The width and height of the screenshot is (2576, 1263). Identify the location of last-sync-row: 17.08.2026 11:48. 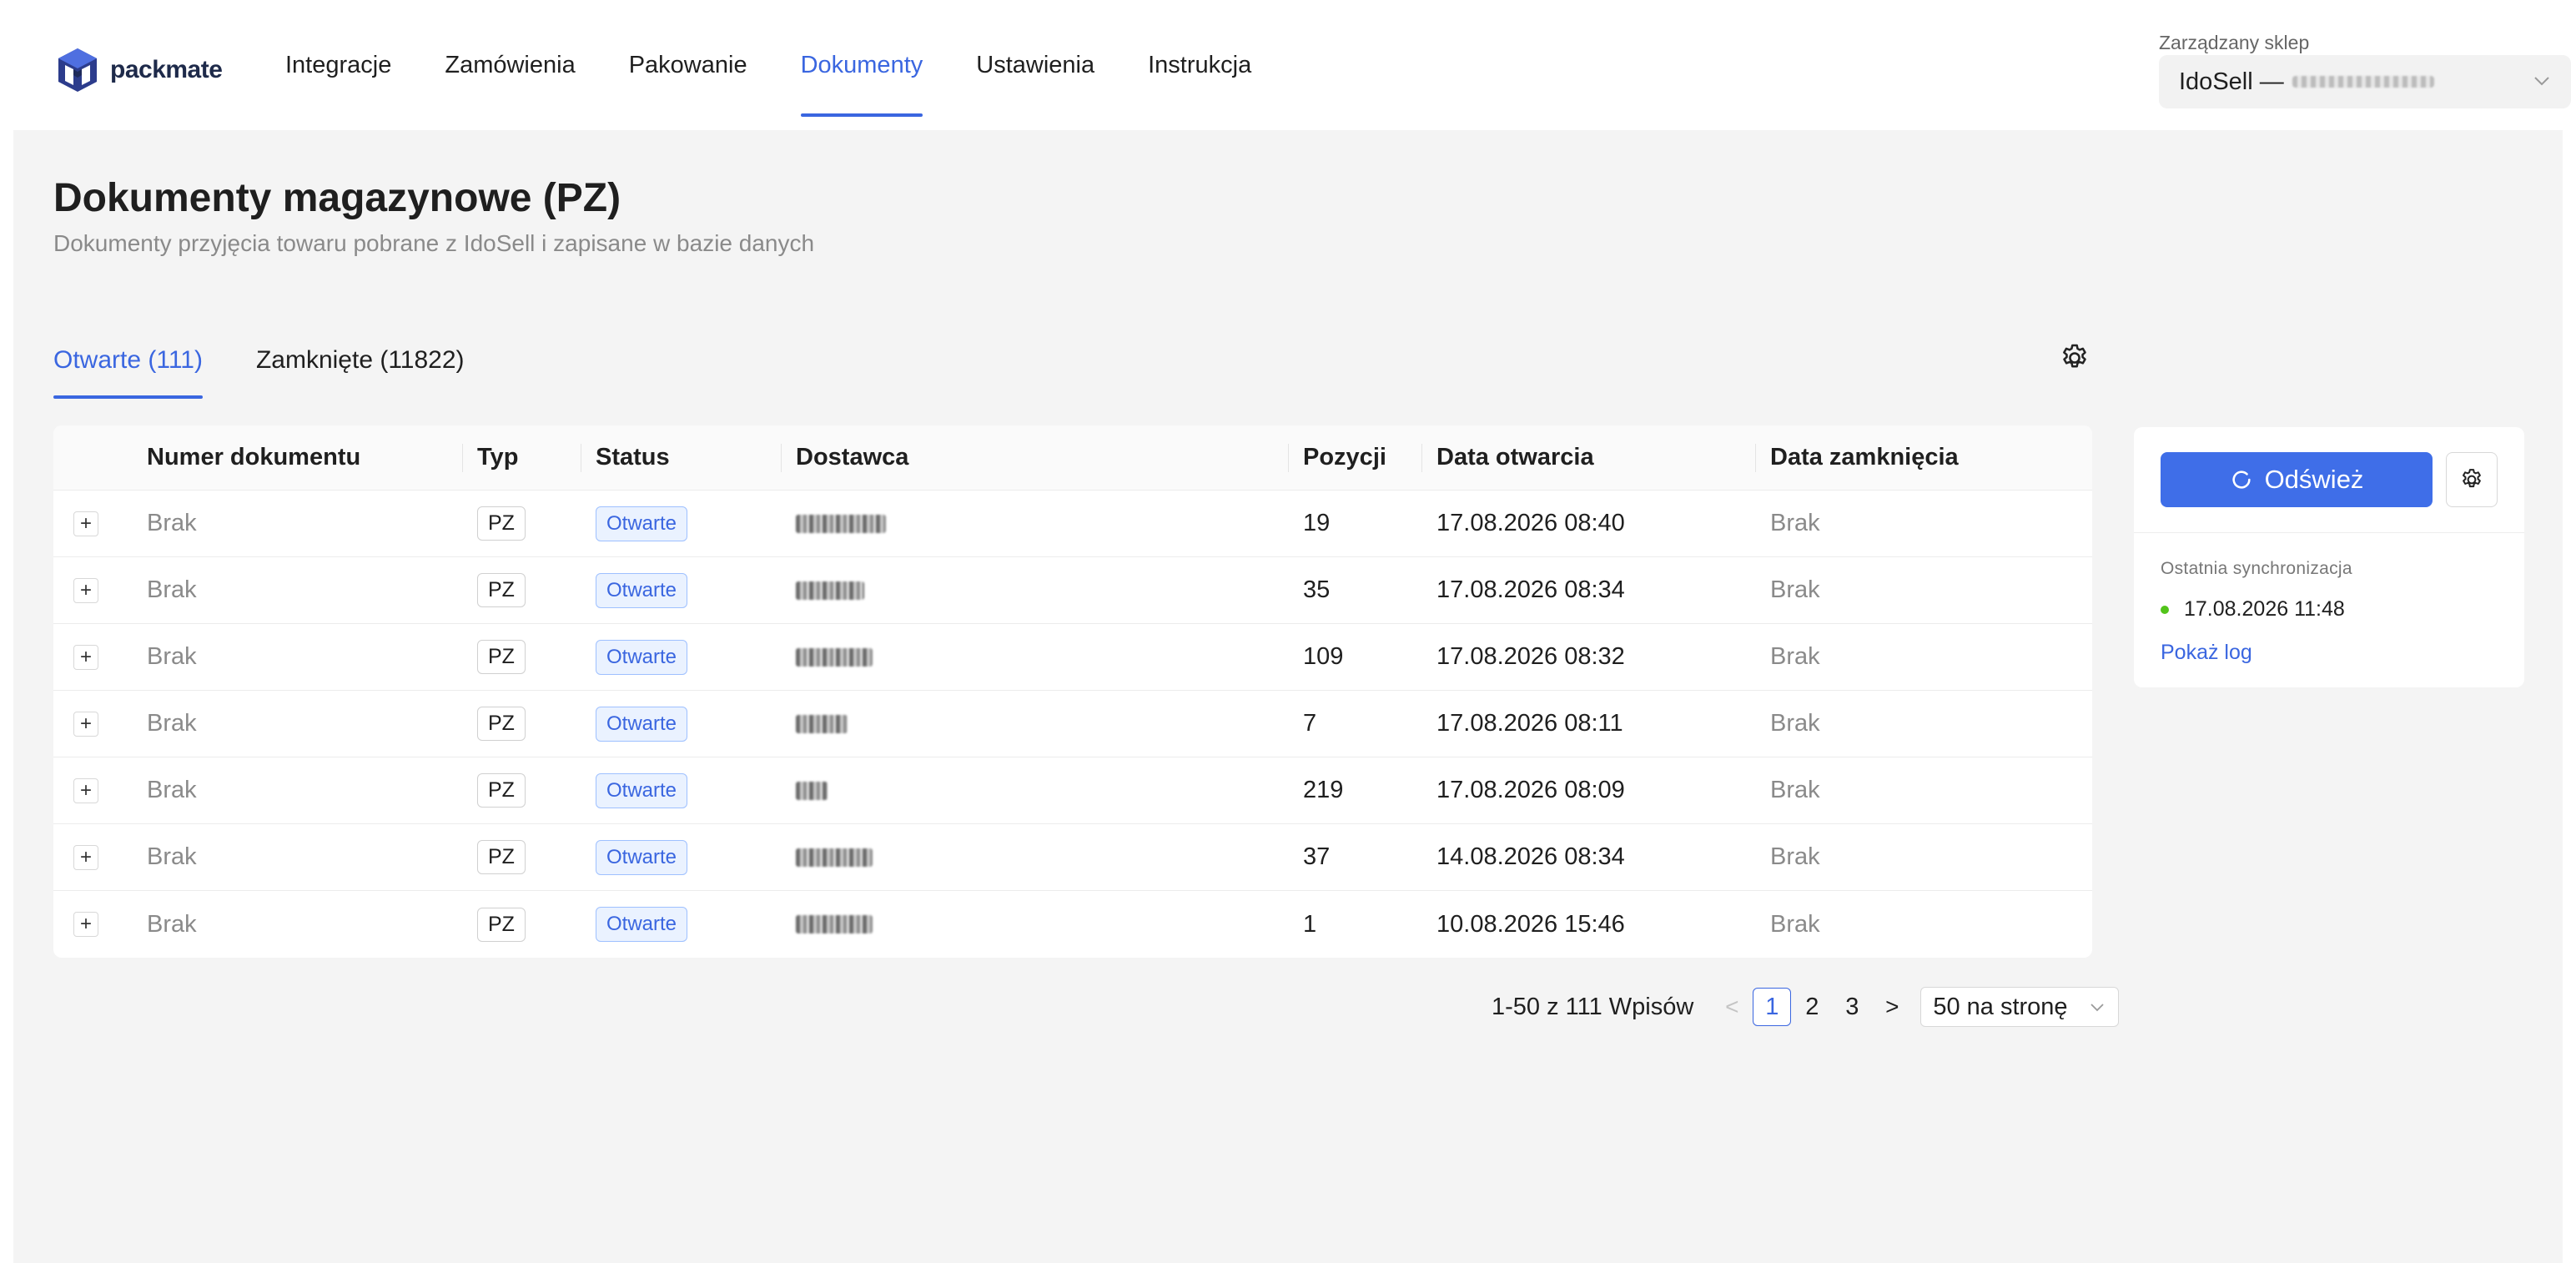
(2253, 609).